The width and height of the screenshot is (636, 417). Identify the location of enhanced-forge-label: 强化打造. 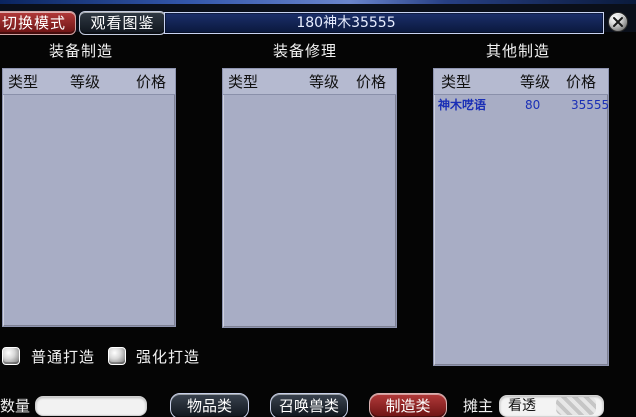
(168, 357).